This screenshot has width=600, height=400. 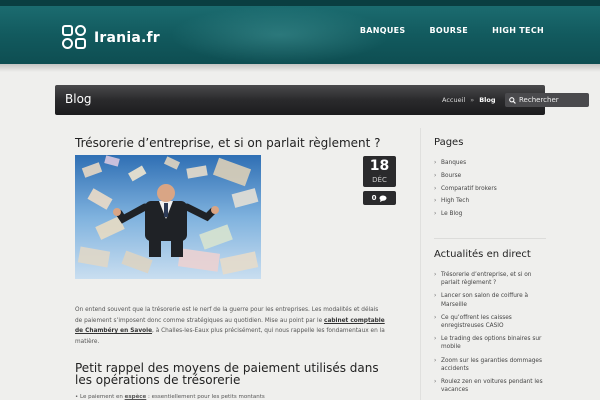 I want to click on date-month: DÉC, so click(x=379, y=180).